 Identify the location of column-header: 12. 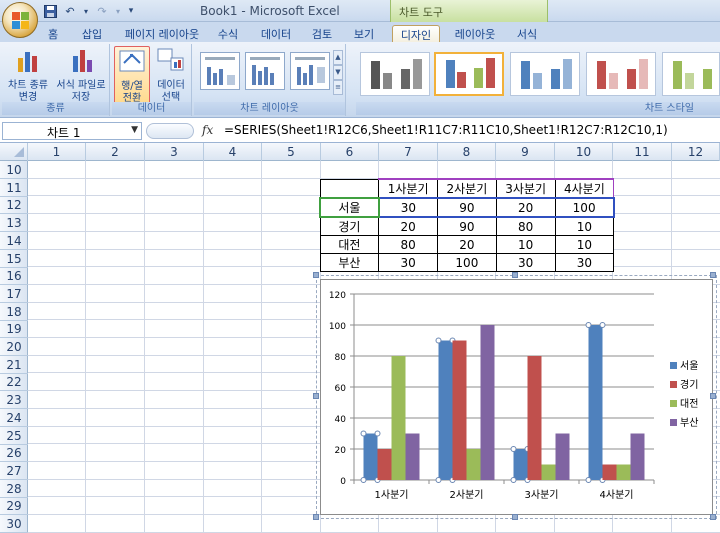
(696, 152).